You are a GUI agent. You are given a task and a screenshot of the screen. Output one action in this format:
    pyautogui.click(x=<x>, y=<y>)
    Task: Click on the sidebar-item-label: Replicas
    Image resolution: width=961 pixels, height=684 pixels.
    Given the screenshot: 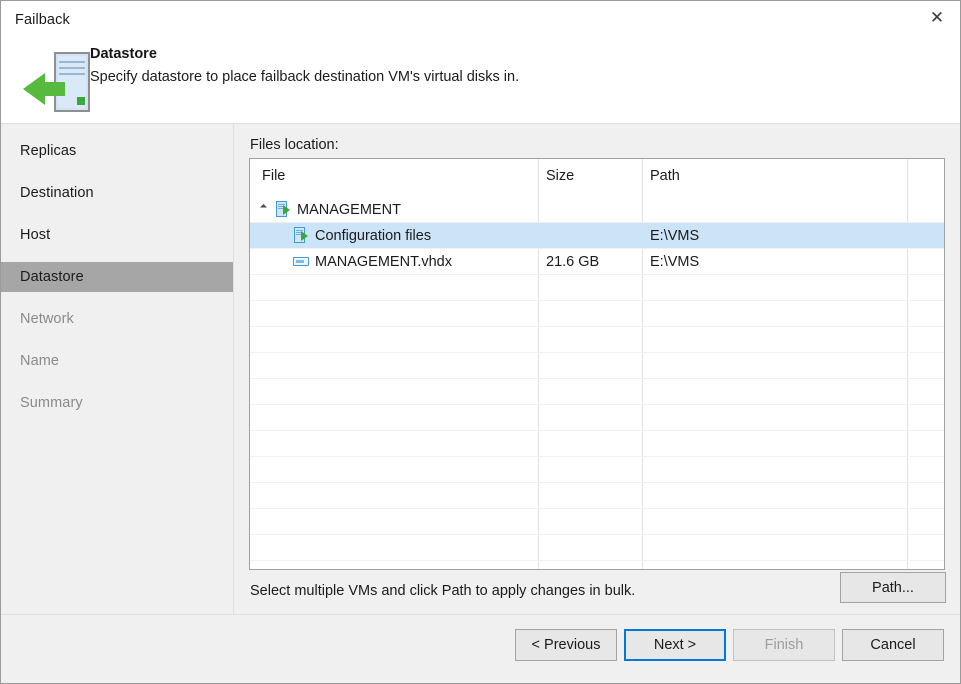 What is the action you would take?
    pyautogui.click(x=48, y=151)
    